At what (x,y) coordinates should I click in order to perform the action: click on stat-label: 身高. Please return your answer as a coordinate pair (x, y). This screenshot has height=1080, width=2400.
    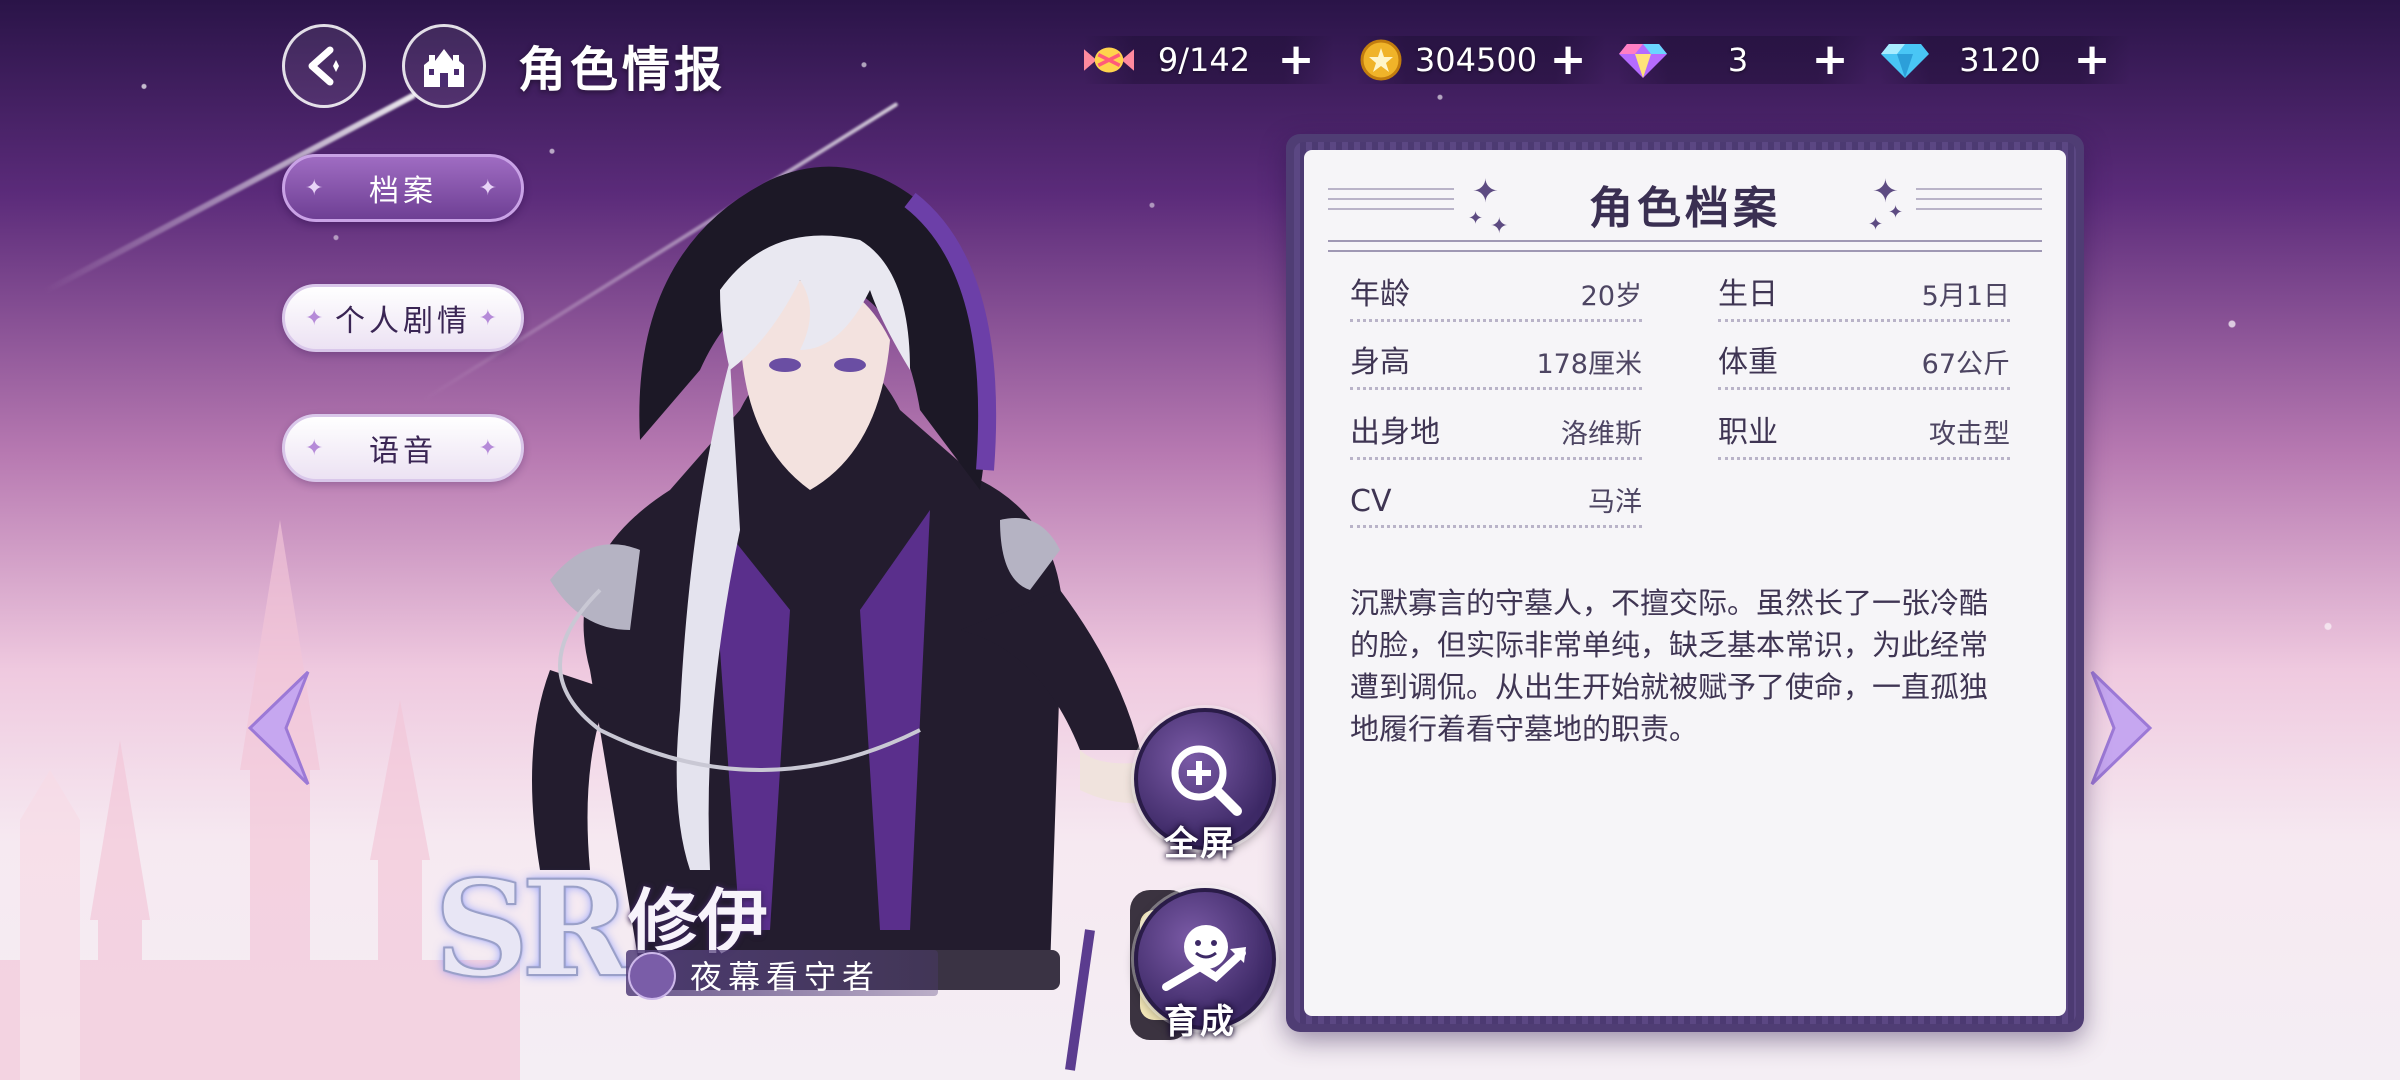
    Looking at the image, I should click on (1380, 362).